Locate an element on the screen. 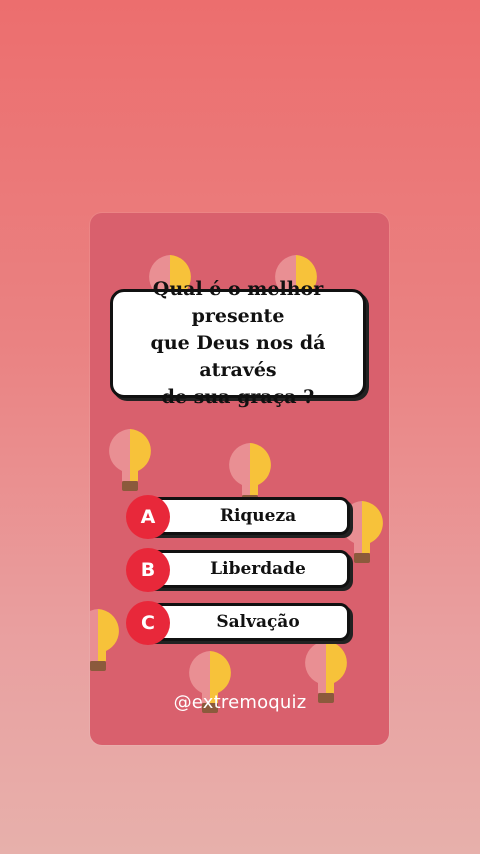  answer-option-b: Liberdade B is located at coordinates (238, 570).